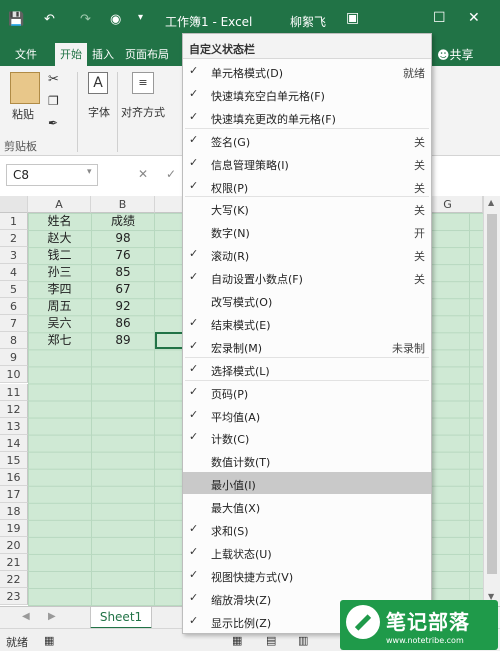  What do you see at coordinates (14, 460) in the screenshot?
I see `row-header: 15` at bounding box center [14, 460].